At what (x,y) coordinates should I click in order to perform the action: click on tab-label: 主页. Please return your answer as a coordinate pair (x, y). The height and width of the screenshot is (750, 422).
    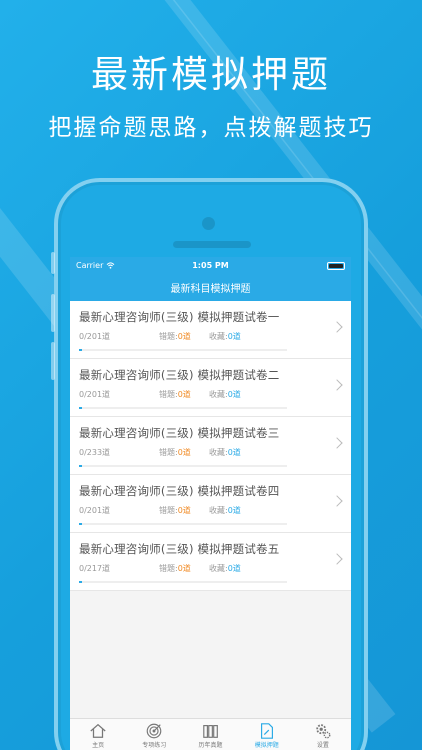
    Looking at the image, I should click on (98, 745).